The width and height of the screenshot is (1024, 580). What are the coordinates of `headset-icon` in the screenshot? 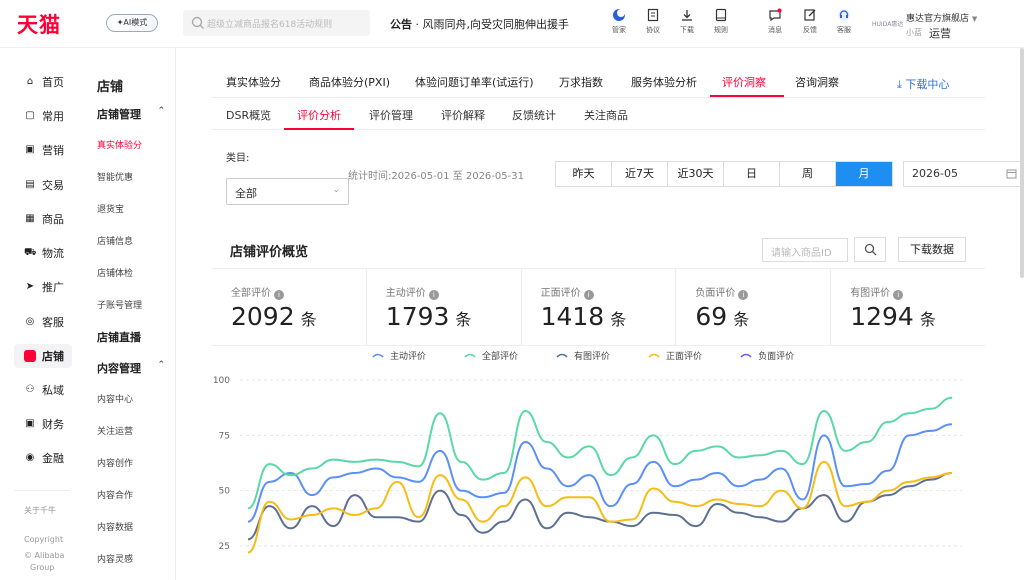 It's located at (844, 15).